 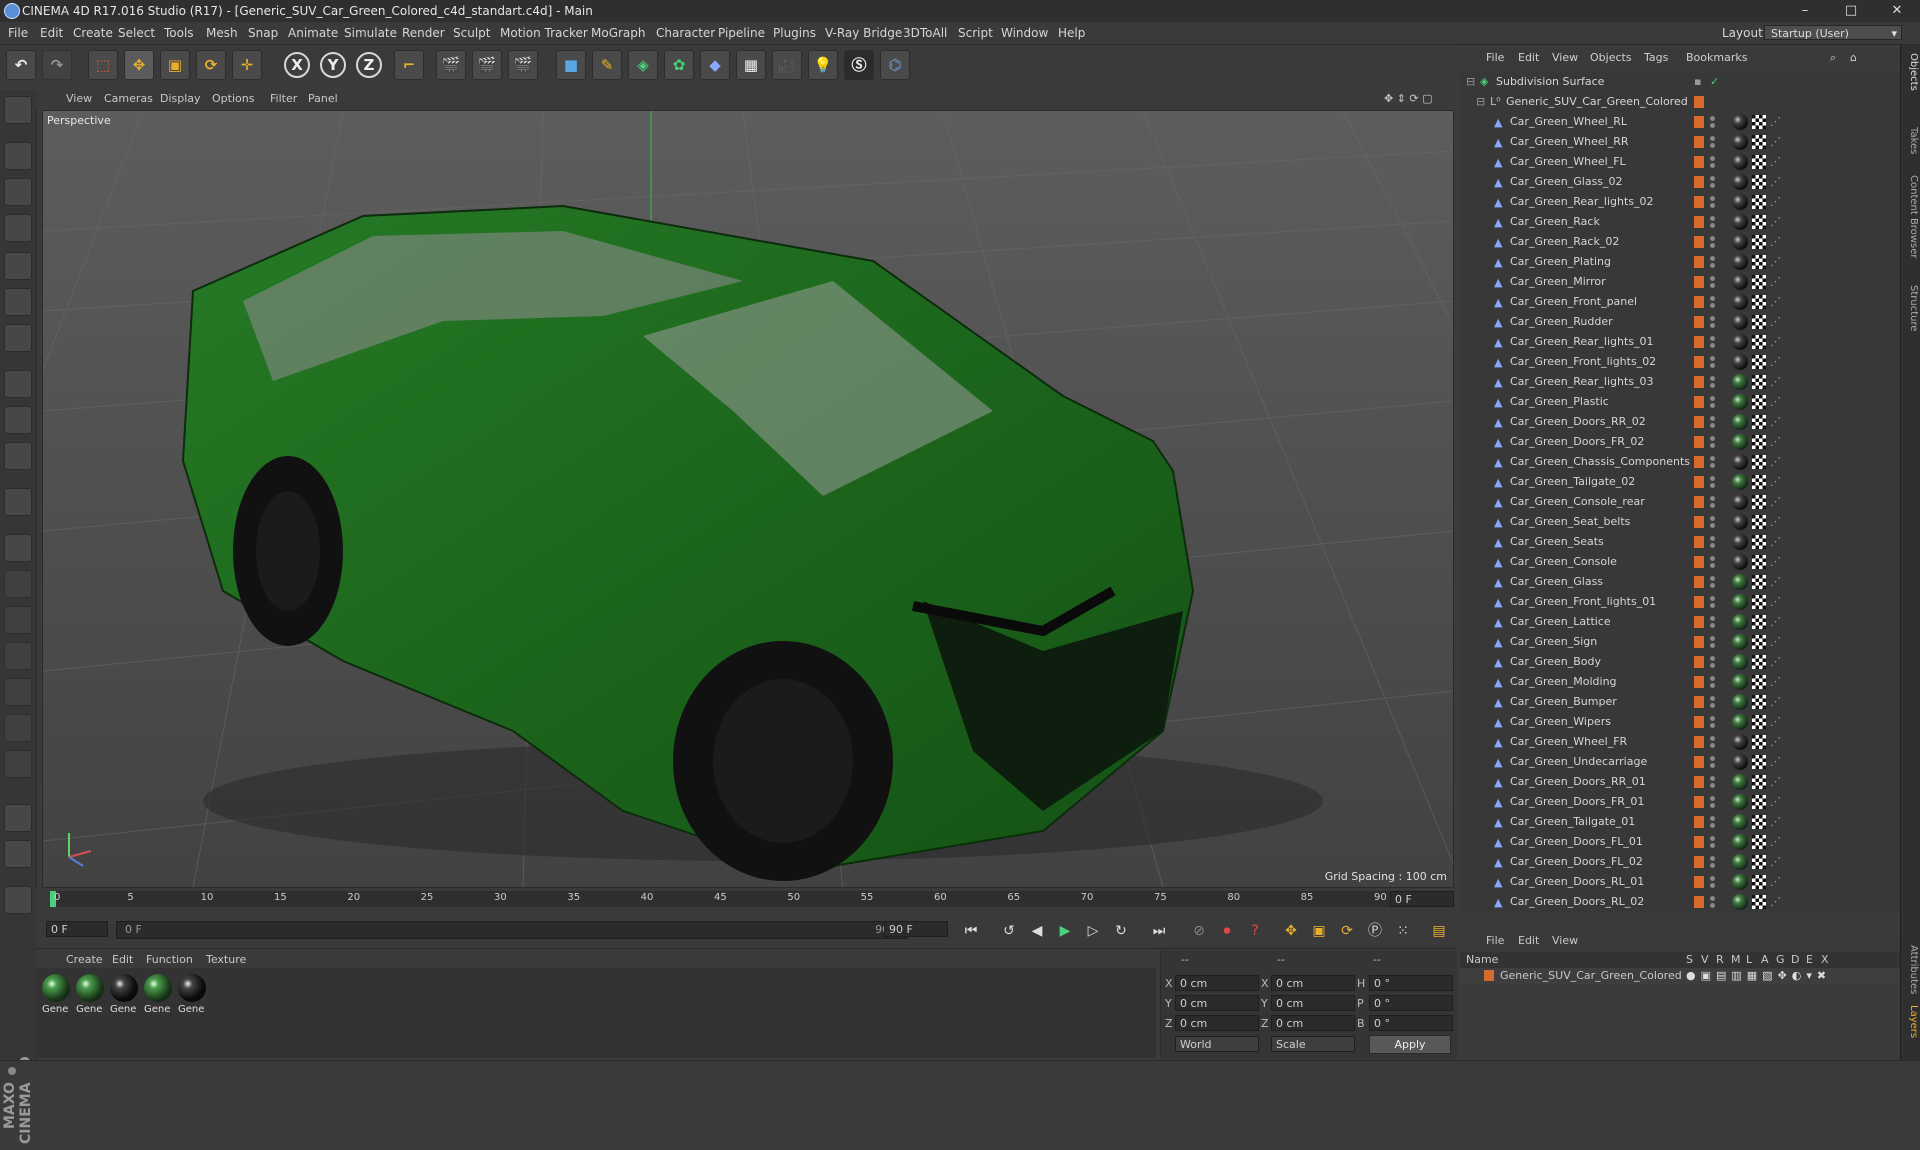 I want to click on layer-row: Generic_SUV_Car_Green_Colored ●▣▤▥▦▧✥◐▾✖, so click(x=1680, y=976).